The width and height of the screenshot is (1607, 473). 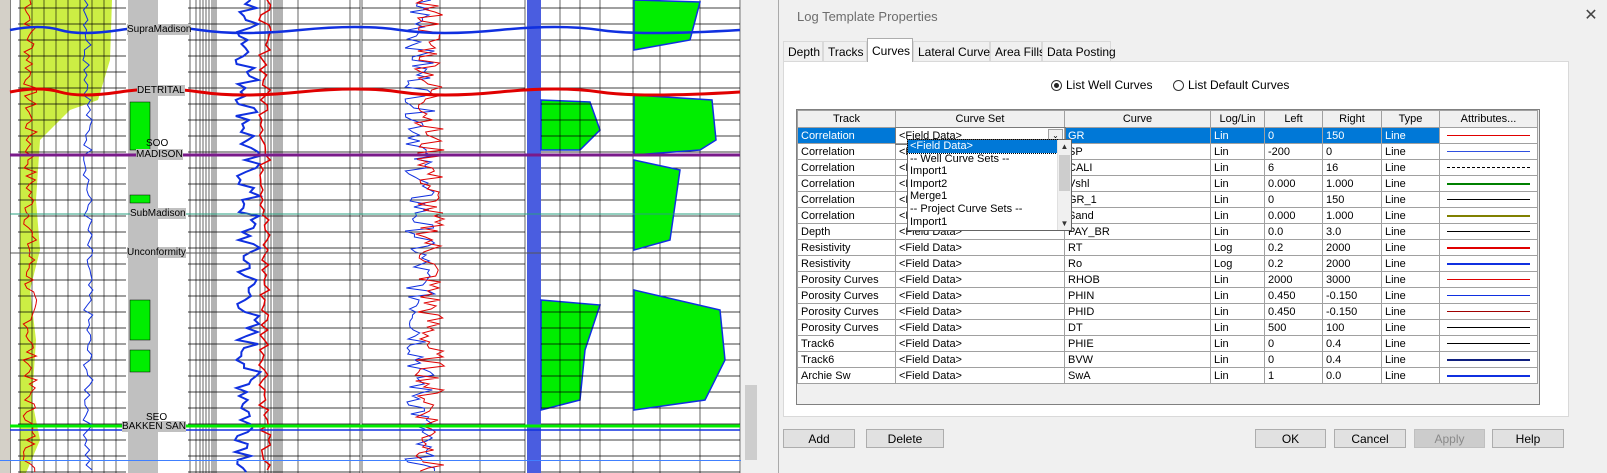 I want to click on cell-curve: RHOB, so click(x=1137, y=279).